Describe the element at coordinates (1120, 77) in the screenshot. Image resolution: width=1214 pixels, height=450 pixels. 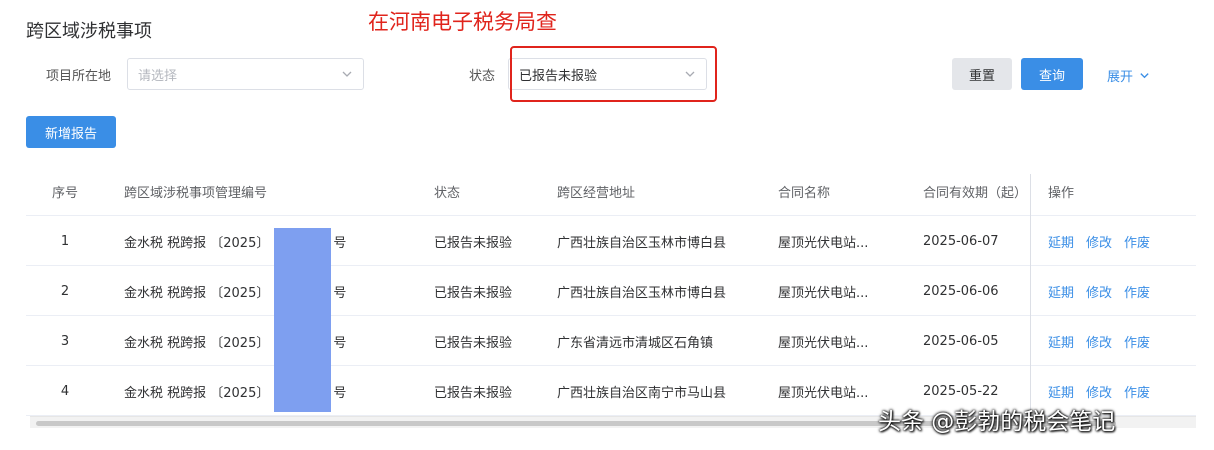
I see `expand-label: 展开` at that location.